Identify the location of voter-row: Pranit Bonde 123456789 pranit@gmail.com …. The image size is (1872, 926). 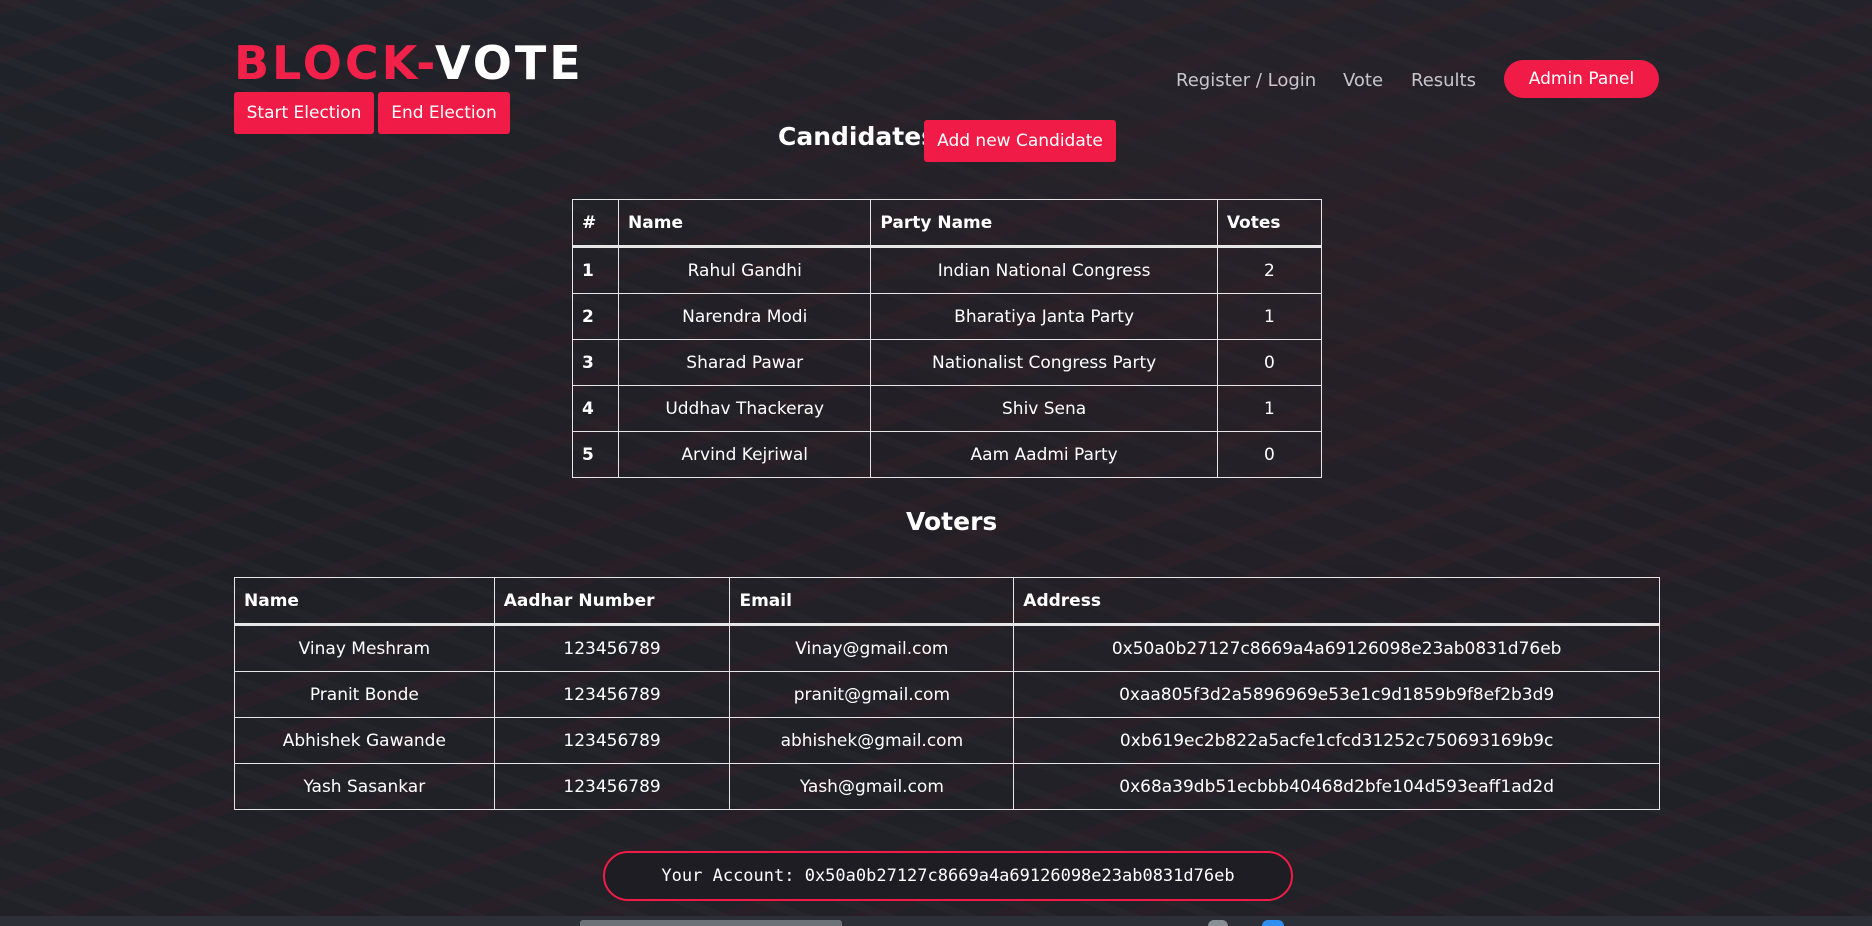
(947, 694).